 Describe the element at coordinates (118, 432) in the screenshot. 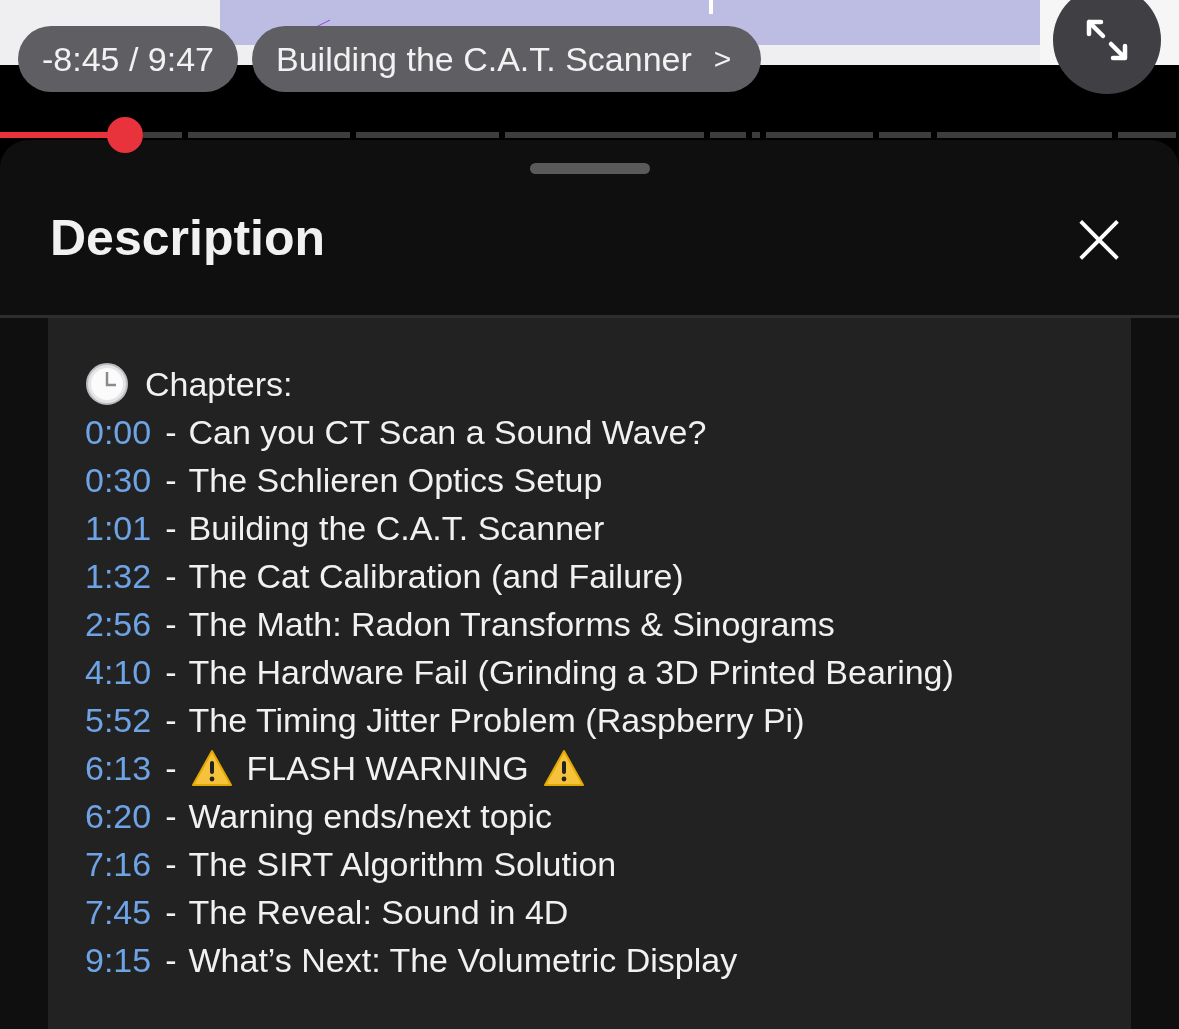

I see `timestamp-link: 0:00` at that location.